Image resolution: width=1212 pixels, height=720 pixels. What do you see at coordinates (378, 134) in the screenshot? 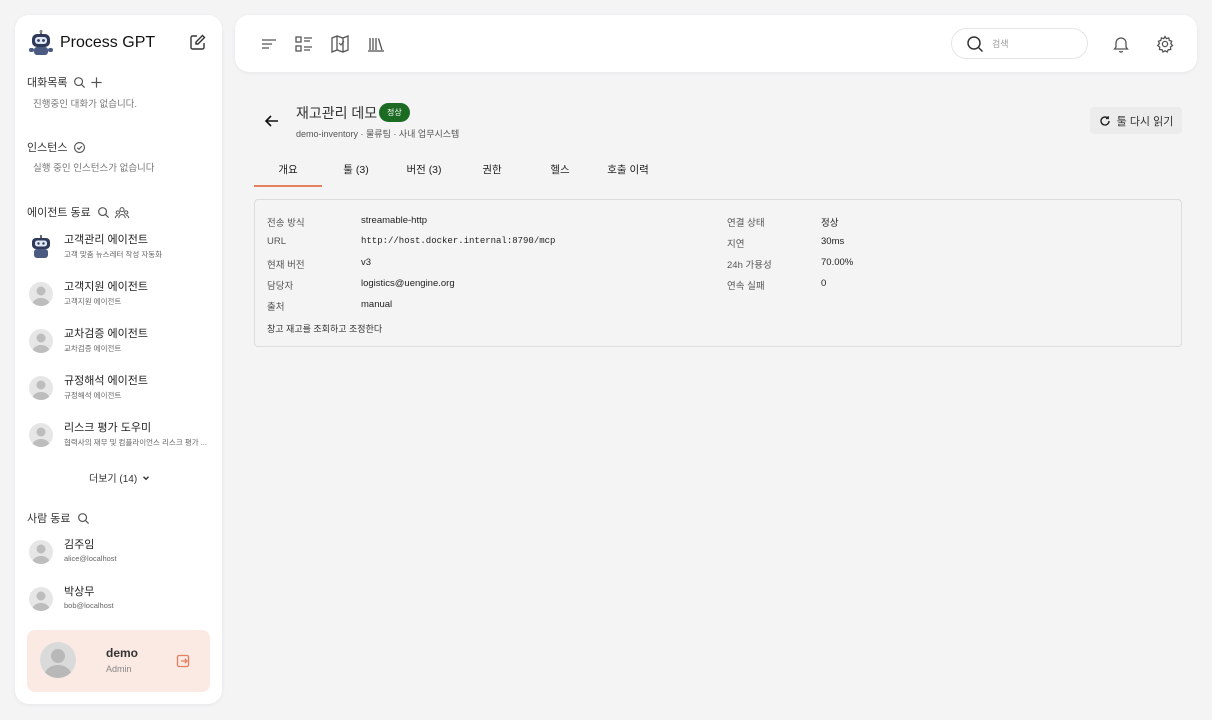
I see `page-subtitle: demo-inventory · 물류팀 · 사내 업무시스템` at bounding box center [378, 134].